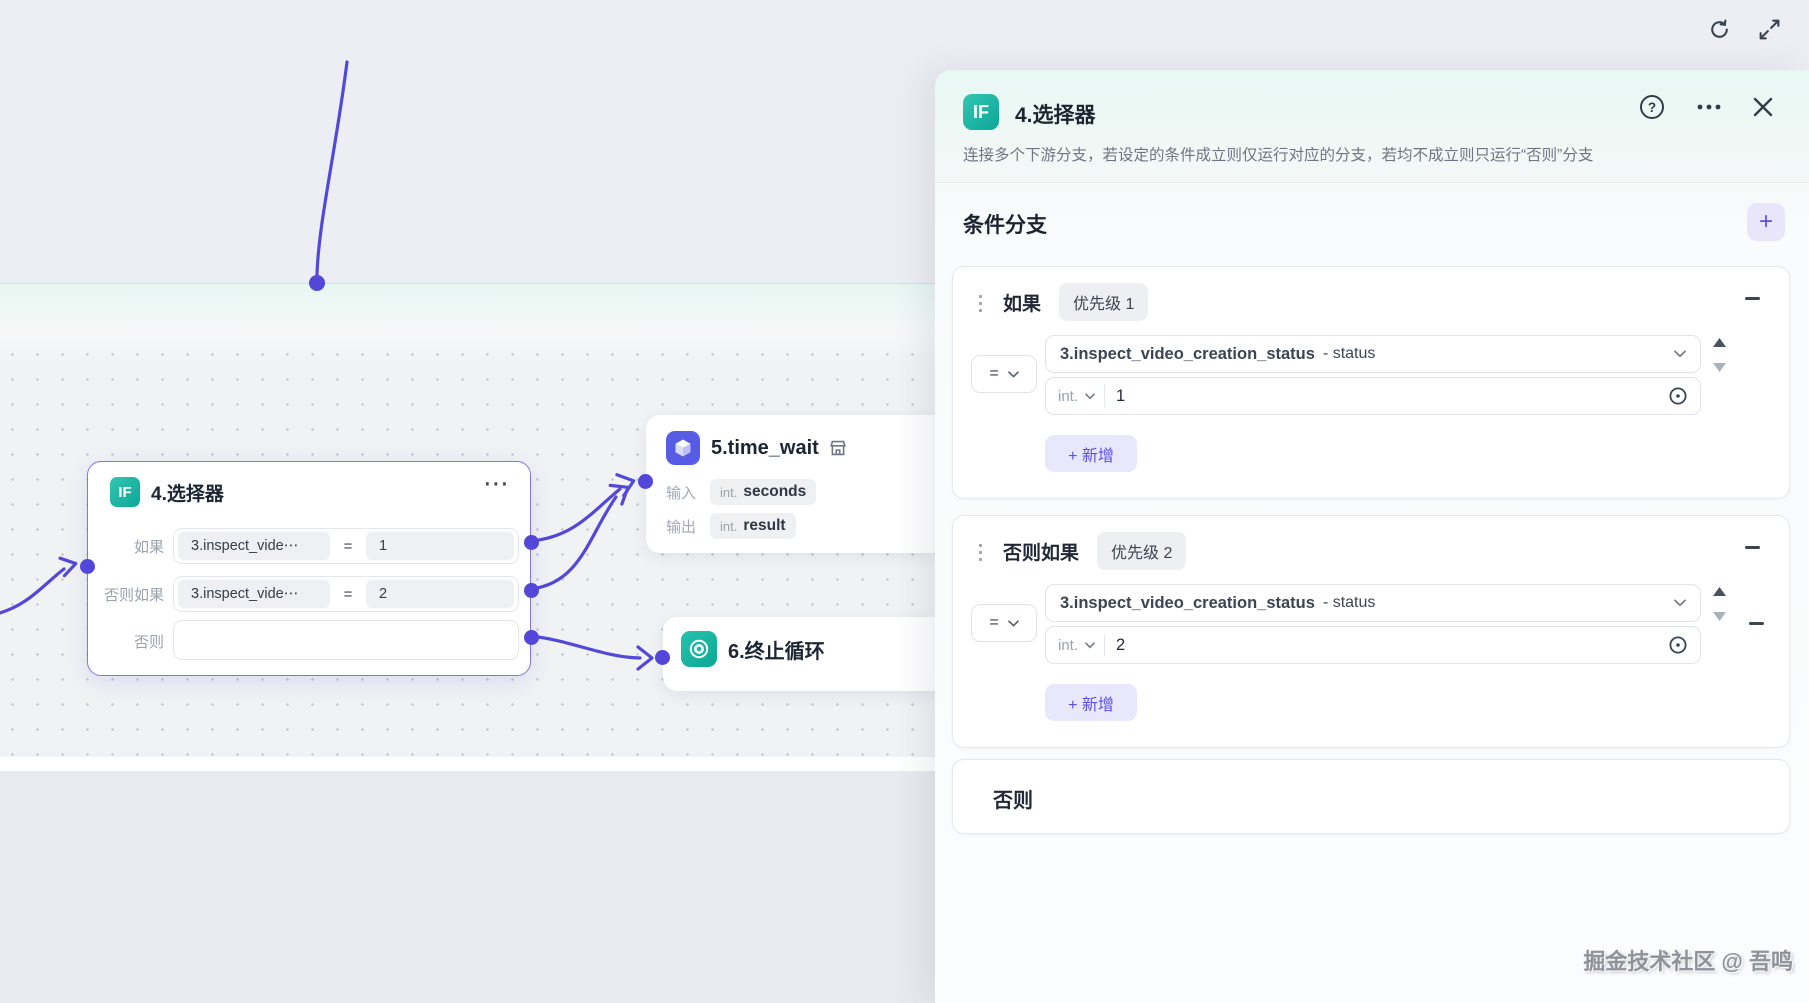  Describe the element at coordinates (1013, 801) in the screenshot. I see `else-label: 否则` at that location.